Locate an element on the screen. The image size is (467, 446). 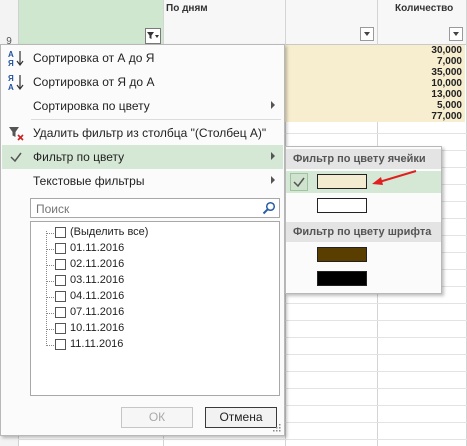
list-item-label: 04.11.2016 is located at coordinates (97, 296).